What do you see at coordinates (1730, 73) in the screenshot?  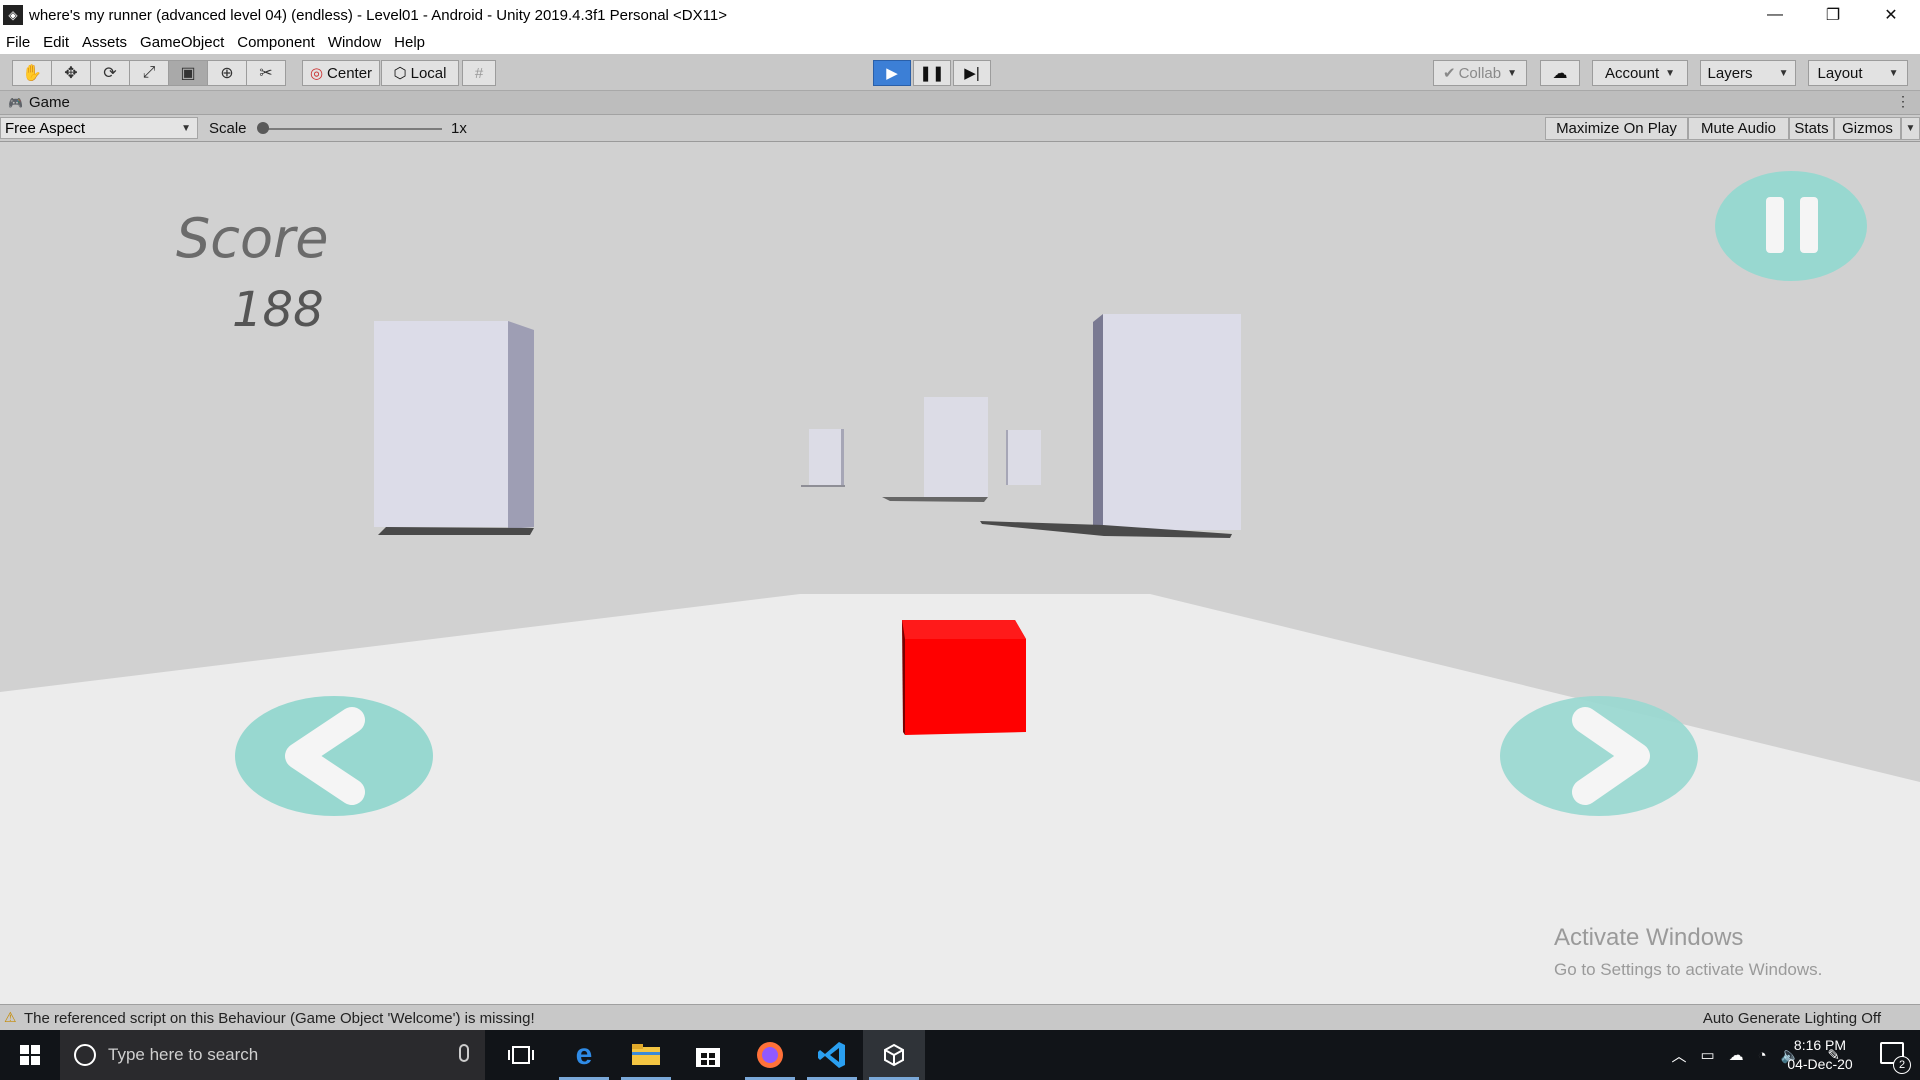 I see `layers-label: Layers` at bounding box center [1730, 73].